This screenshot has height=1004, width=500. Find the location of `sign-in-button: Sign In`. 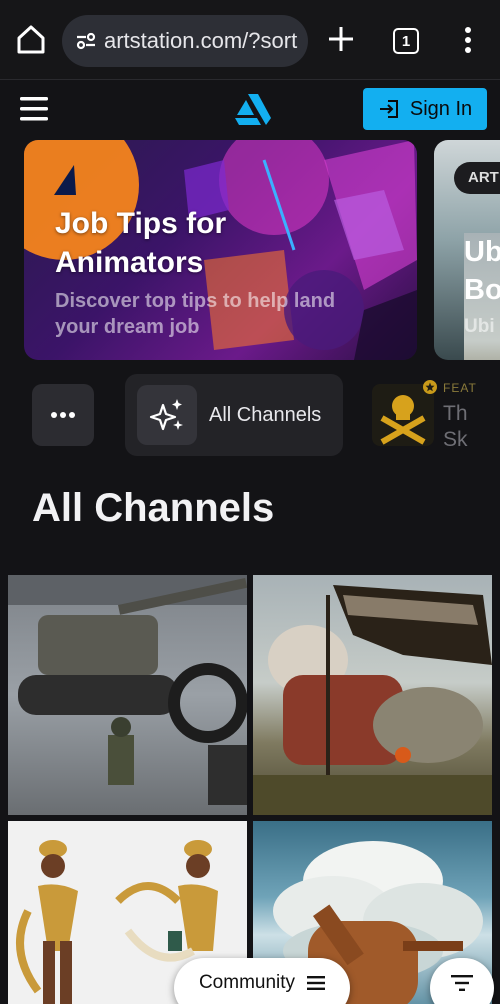

sign-in-button: Sign In is located at coordinates (425, 109).